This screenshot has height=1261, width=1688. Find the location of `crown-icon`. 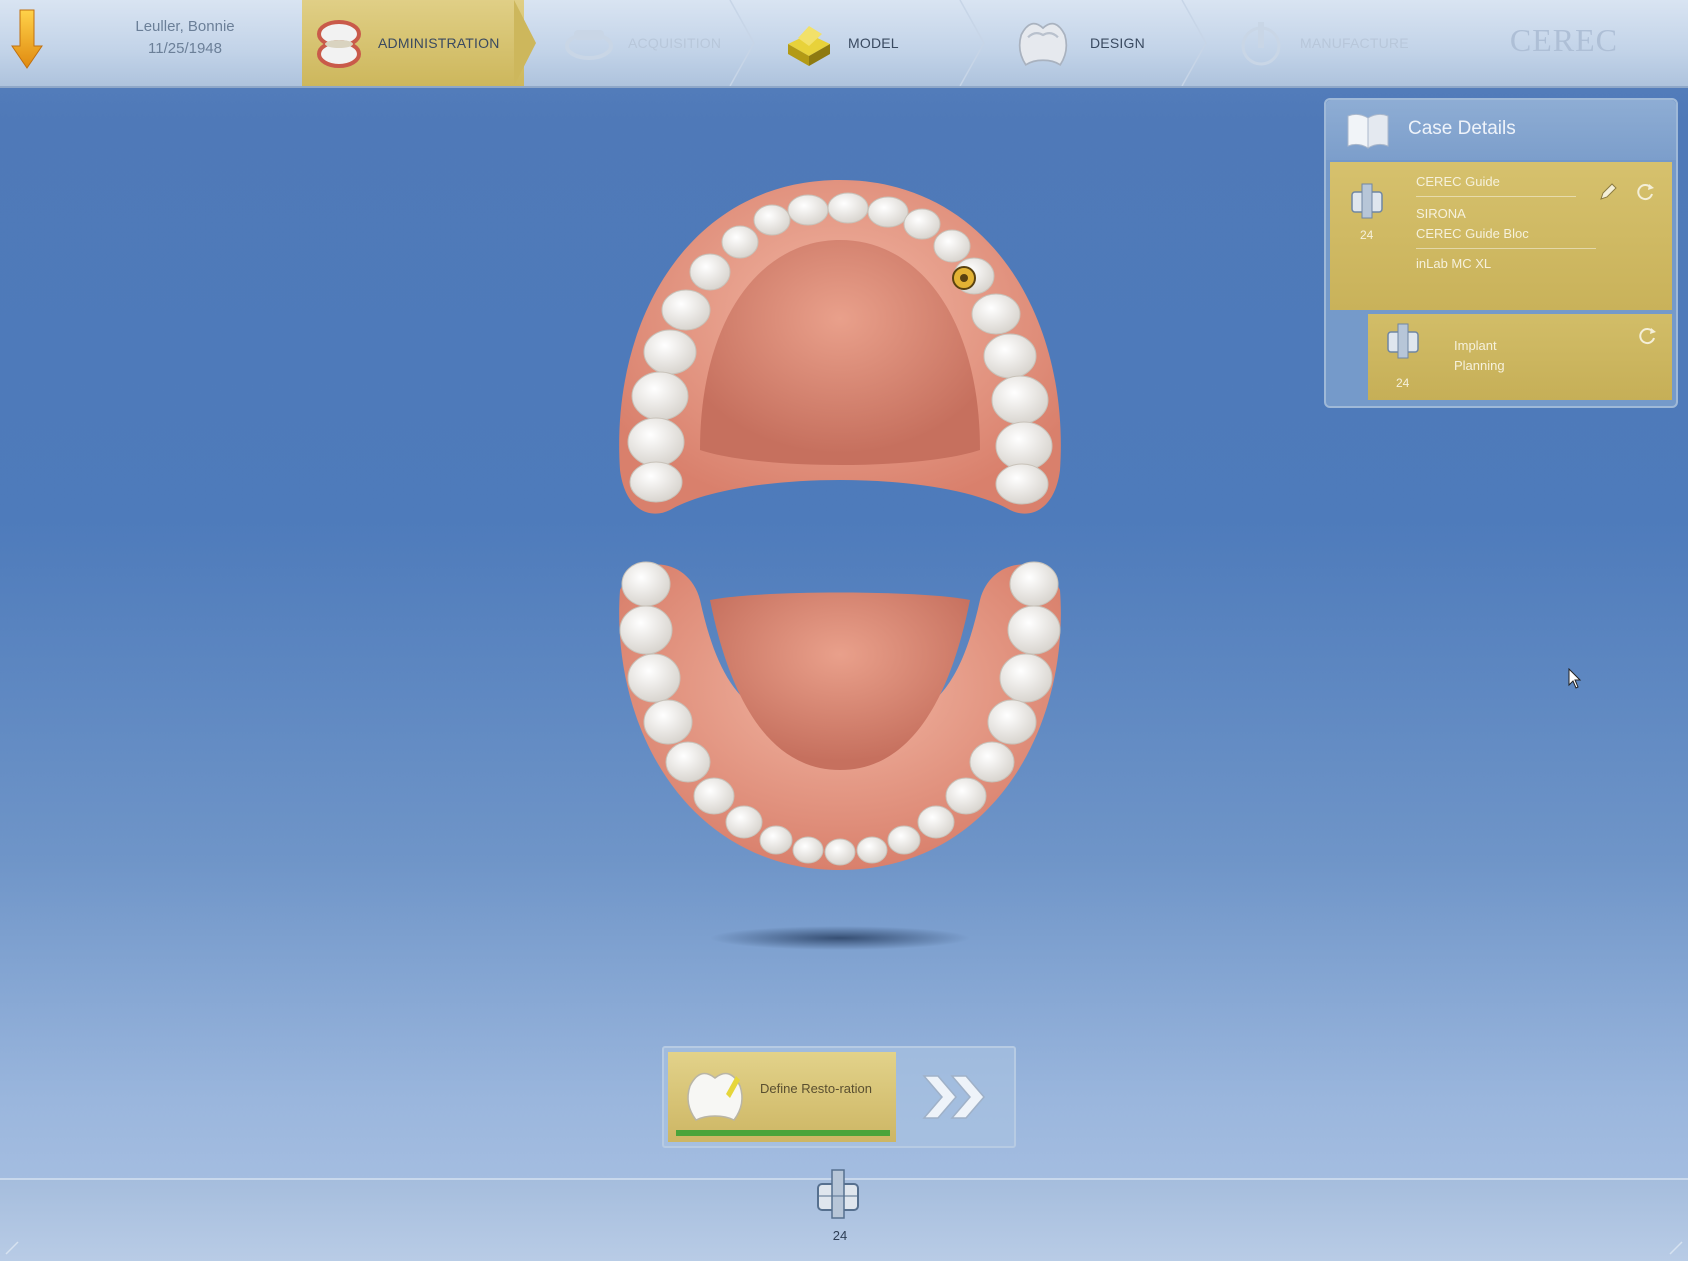

crown-icon is located at coordinates (715, 1096).